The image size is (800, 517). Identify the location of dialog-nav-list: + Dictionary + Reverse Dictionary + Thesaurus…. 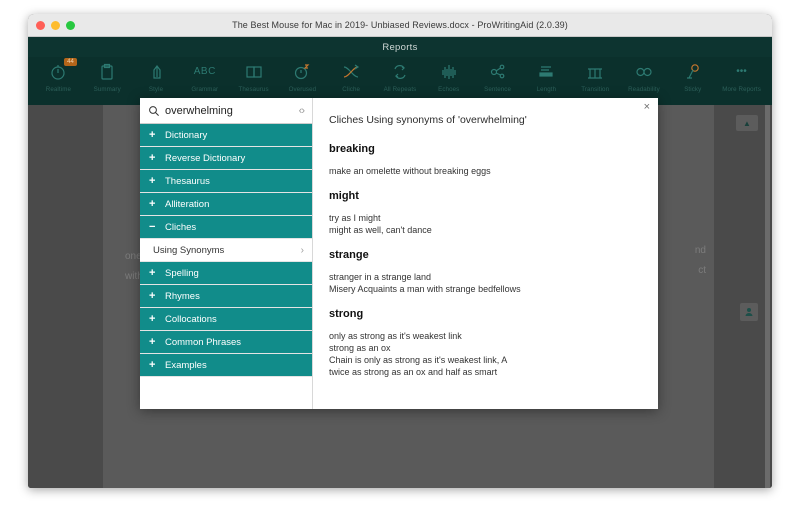
(226, 266).